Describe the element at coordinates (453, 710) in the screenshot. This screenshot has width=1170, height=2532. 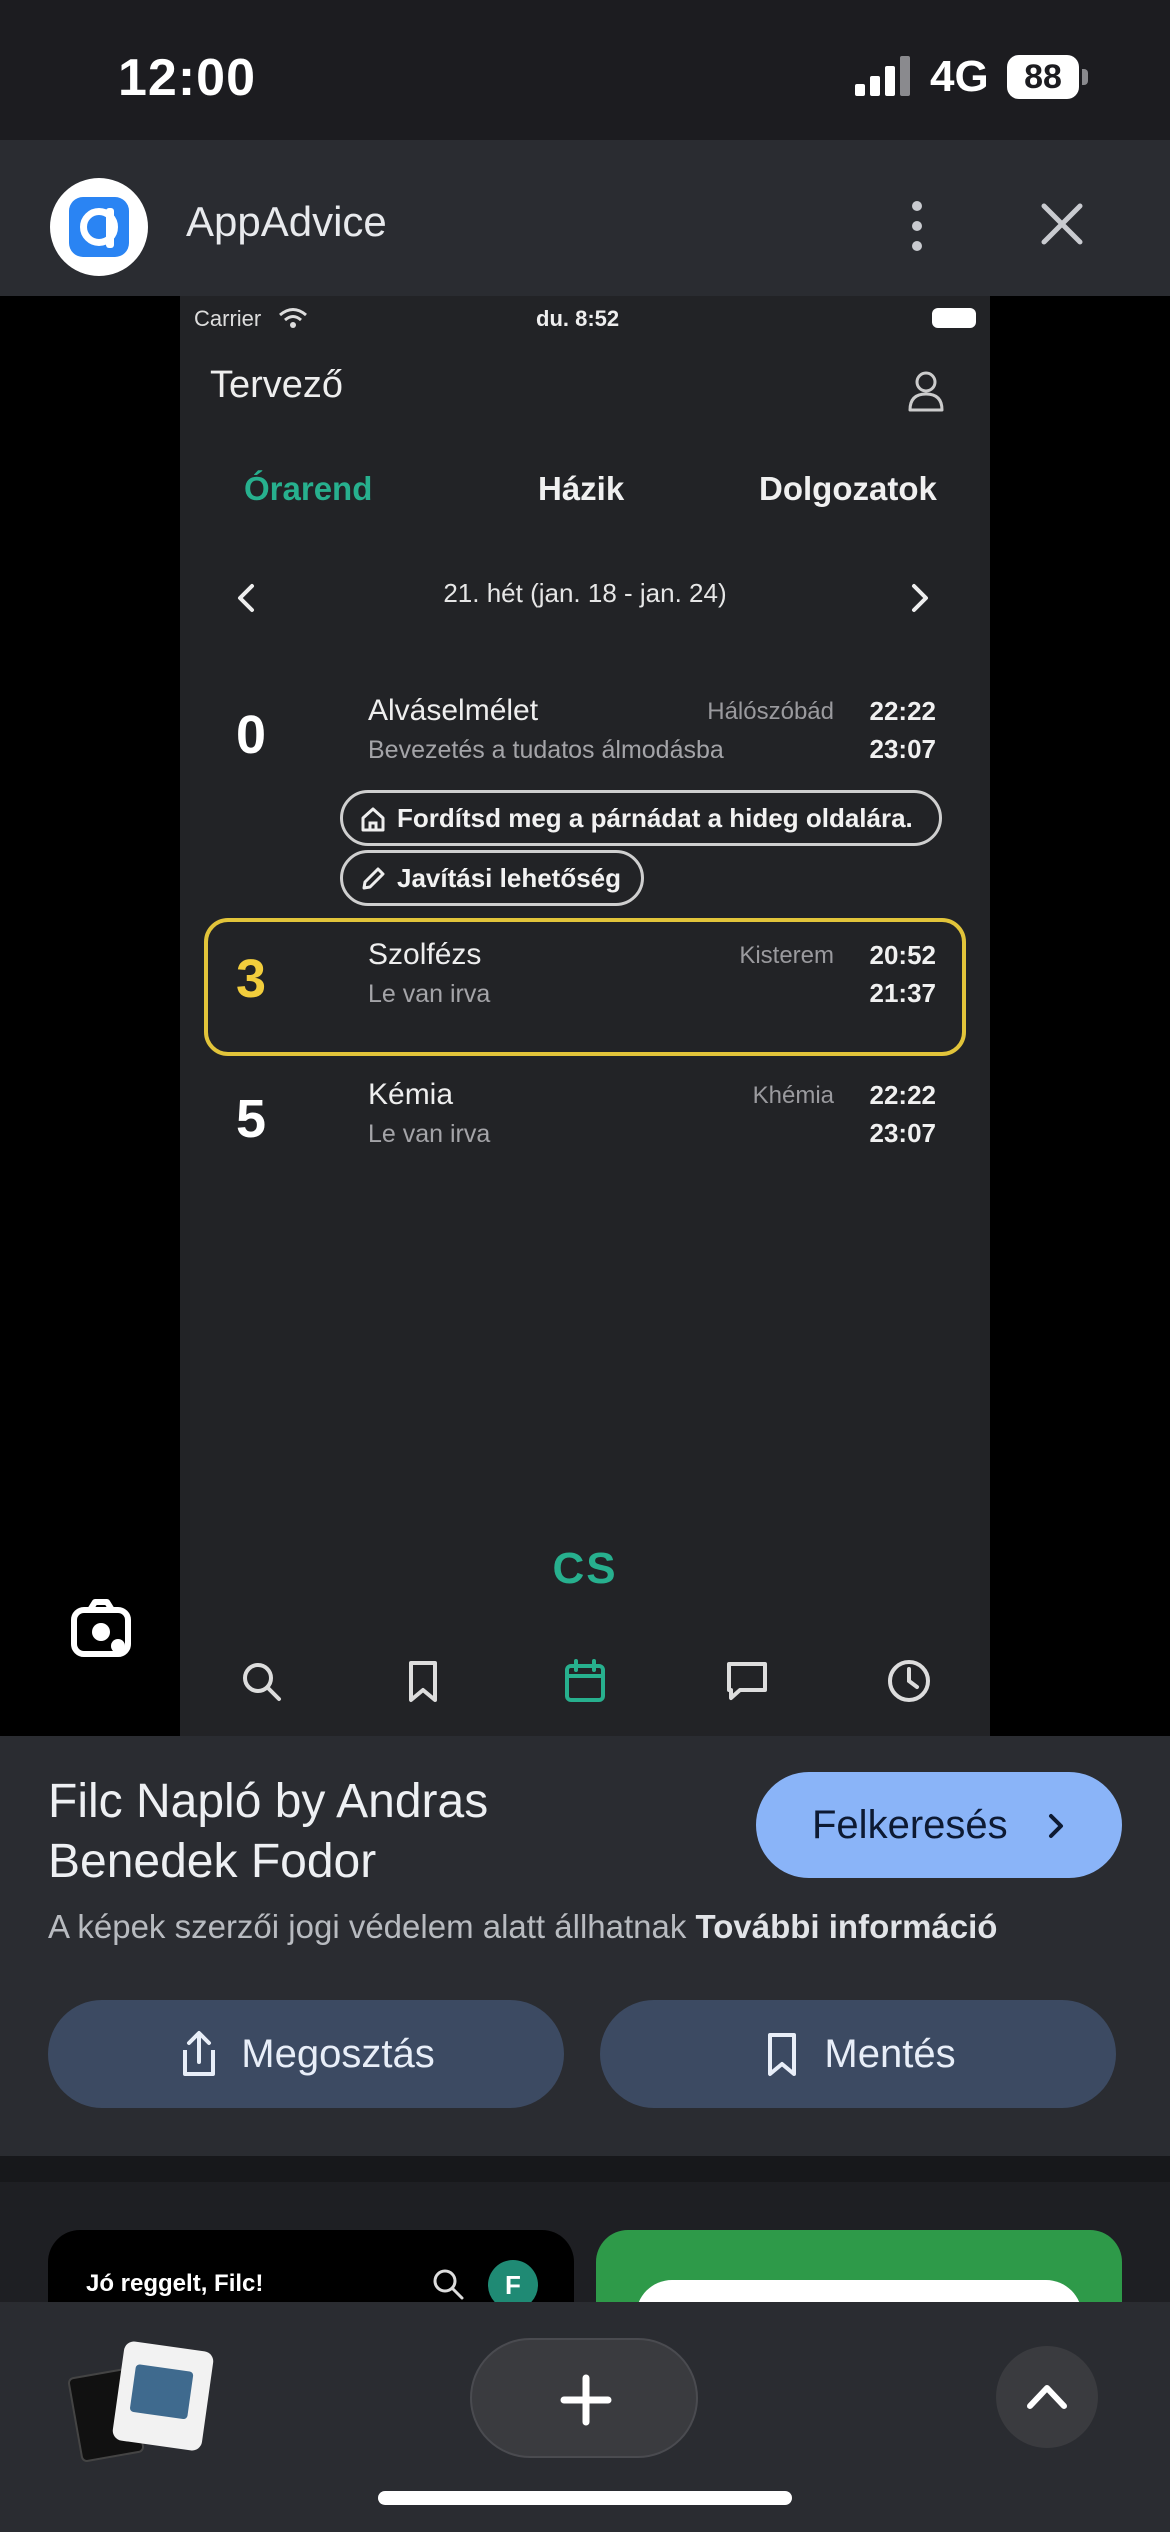
I see `lesson-name: Alváselmélet` at that location.